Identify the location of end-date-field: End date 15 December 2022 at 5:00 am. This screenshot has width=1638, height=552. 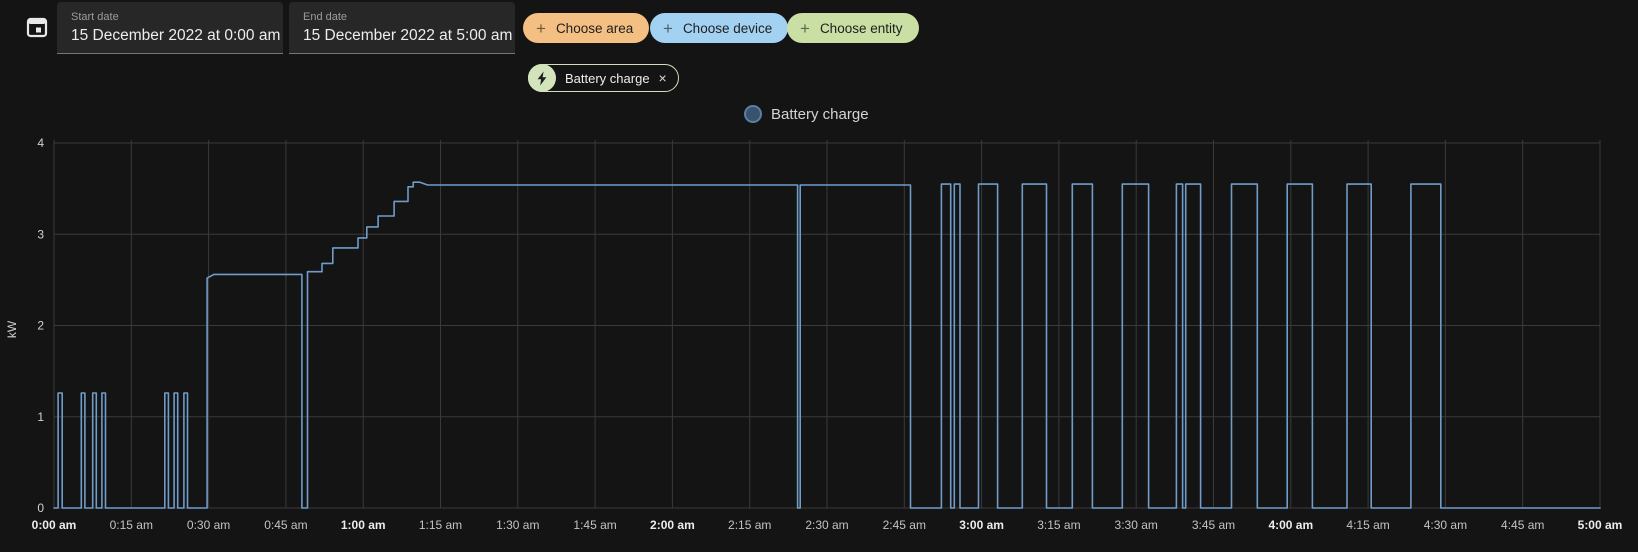
(402, 28).